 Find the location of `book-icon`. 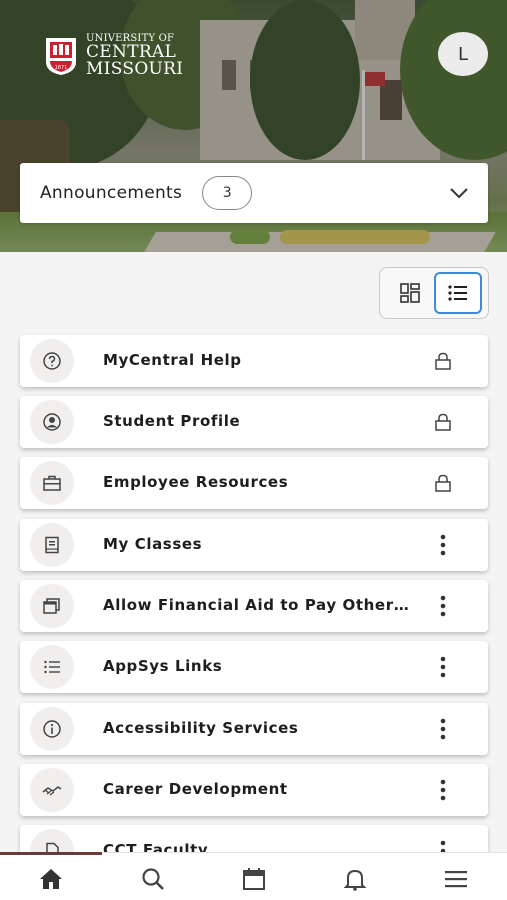

book-icon is located at coordinates (52, 545).